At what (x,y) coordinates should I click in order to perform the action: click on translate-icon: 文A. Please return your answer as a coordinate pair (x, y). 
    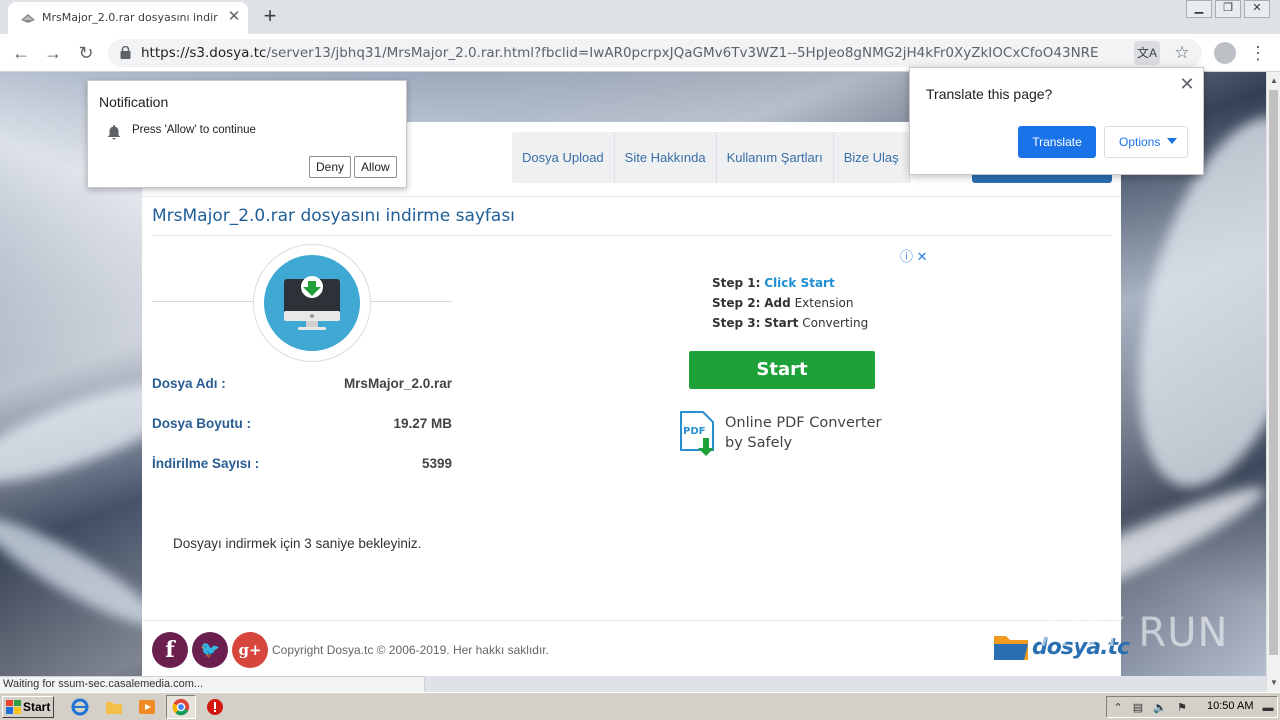
    Looking at the image, I should click on (1147, 53).